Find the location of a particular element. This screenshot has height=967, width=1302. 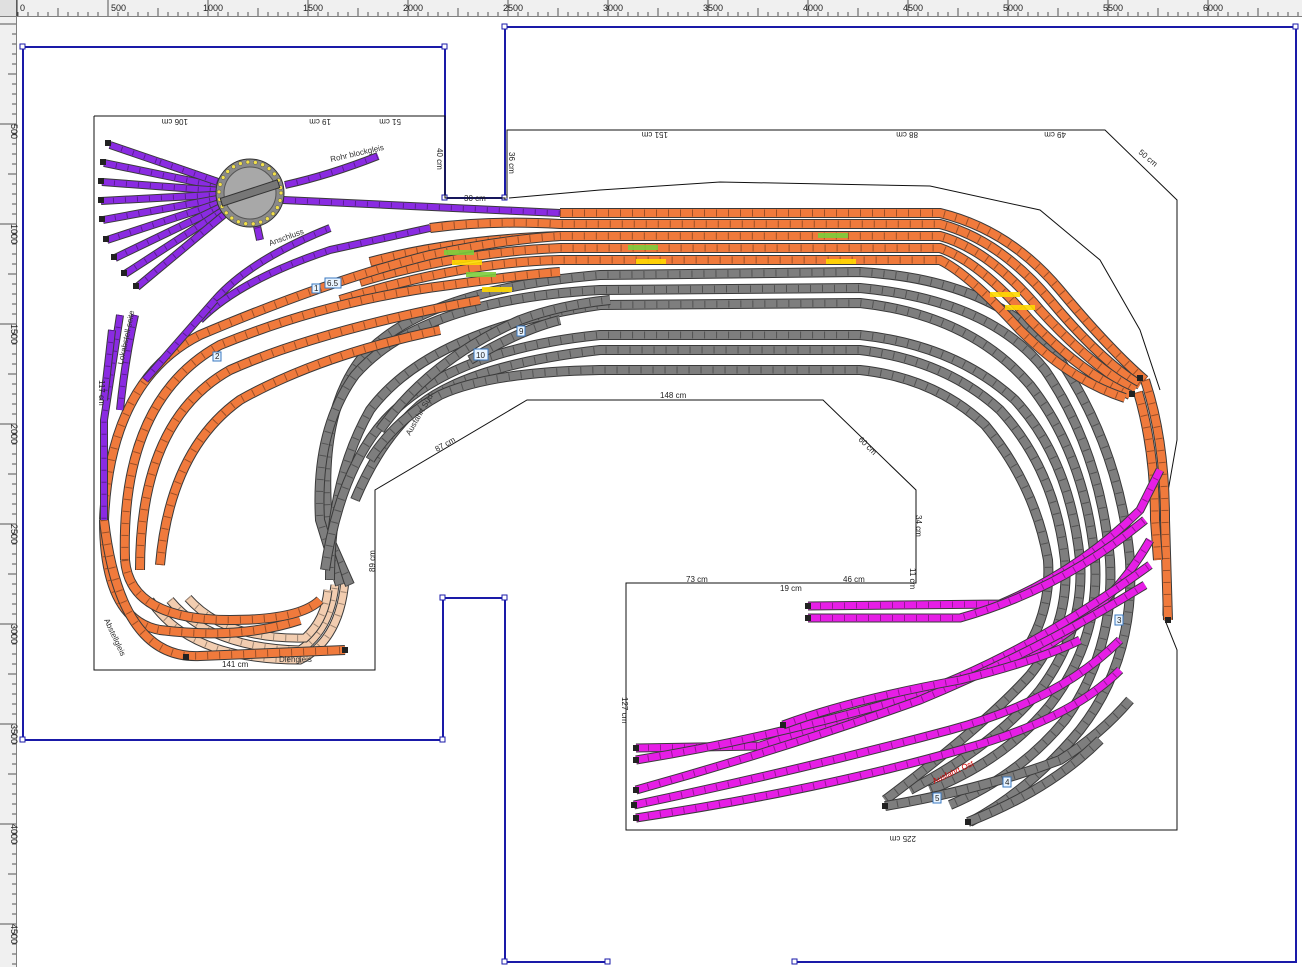

track-orange-5-edge is located at coordinates (340, 414).